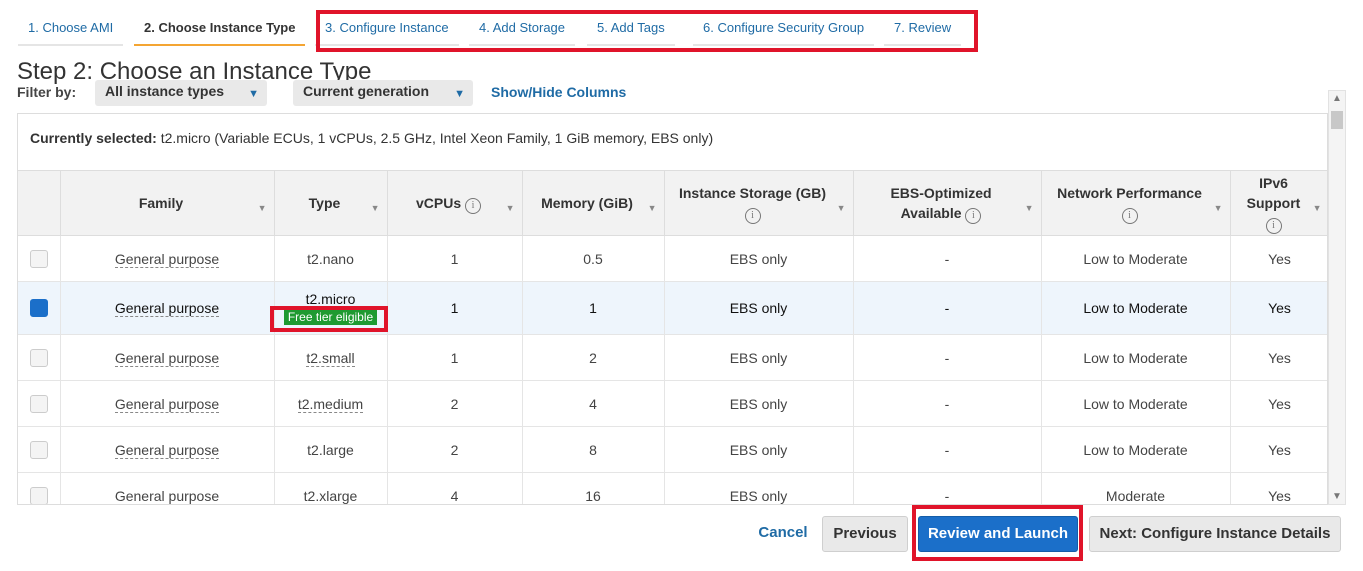 The width and height of the screenshot is (1363, 571). I want to click on select-column-header, so click(39, 203).